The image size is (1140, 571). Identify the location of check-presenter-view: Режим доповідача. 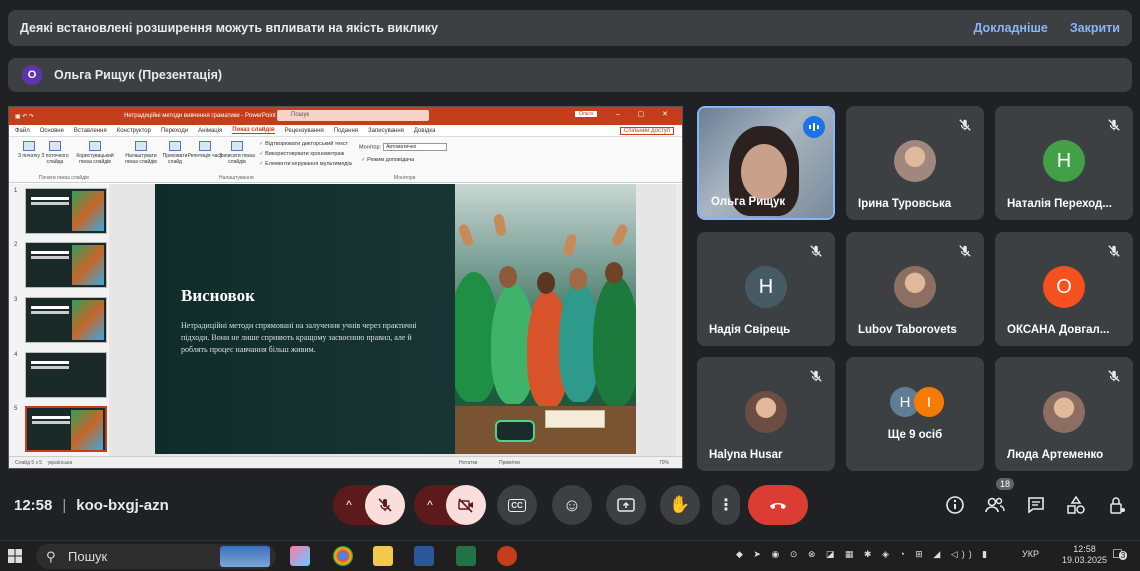
(387, 160).